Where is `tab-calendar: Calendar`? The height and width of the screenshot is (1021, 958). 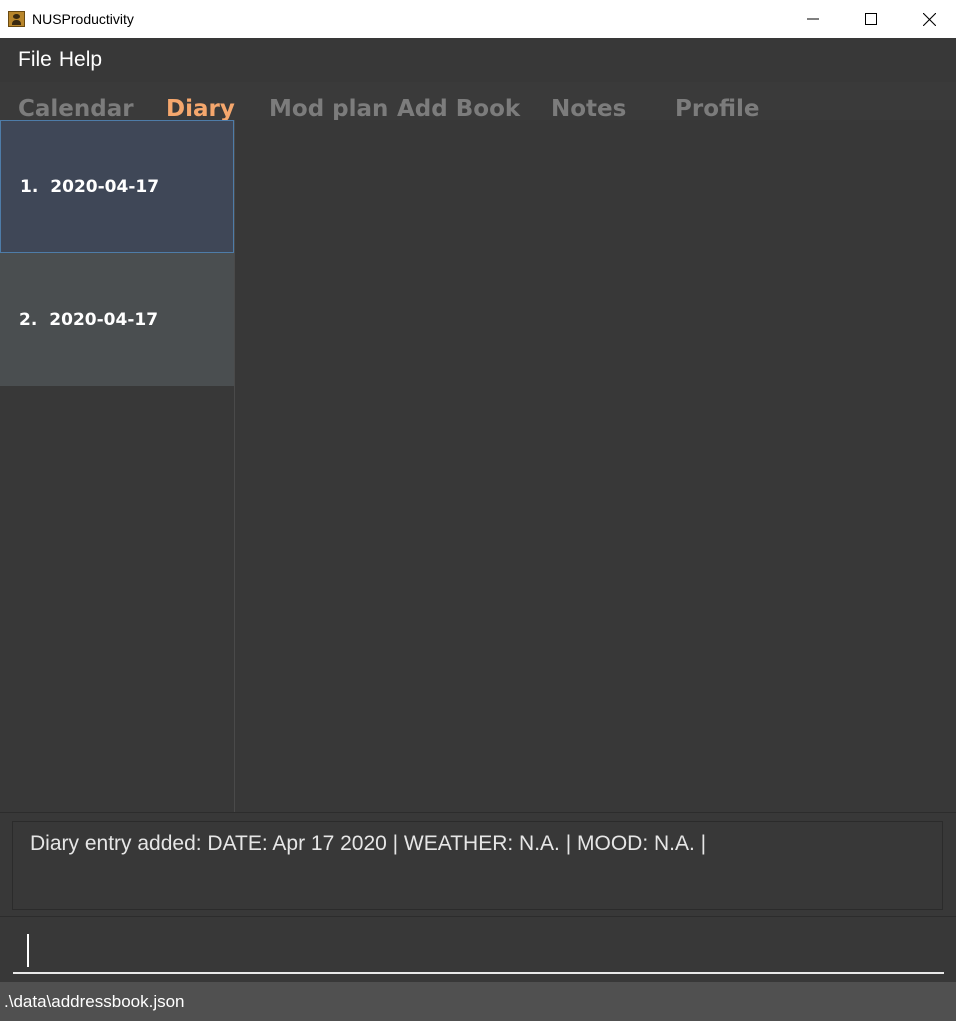
tab-calendar: Calendar is located at coordinates (76, 106).